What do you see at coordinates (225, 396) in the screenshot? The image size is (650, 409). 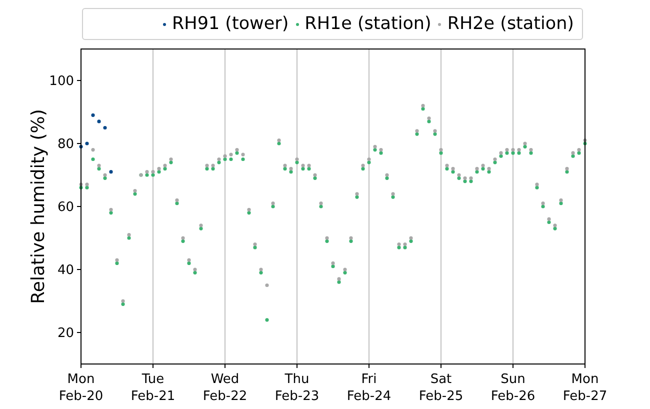 I see `tick-label: Feb-22` at bounding box center [225, 396].